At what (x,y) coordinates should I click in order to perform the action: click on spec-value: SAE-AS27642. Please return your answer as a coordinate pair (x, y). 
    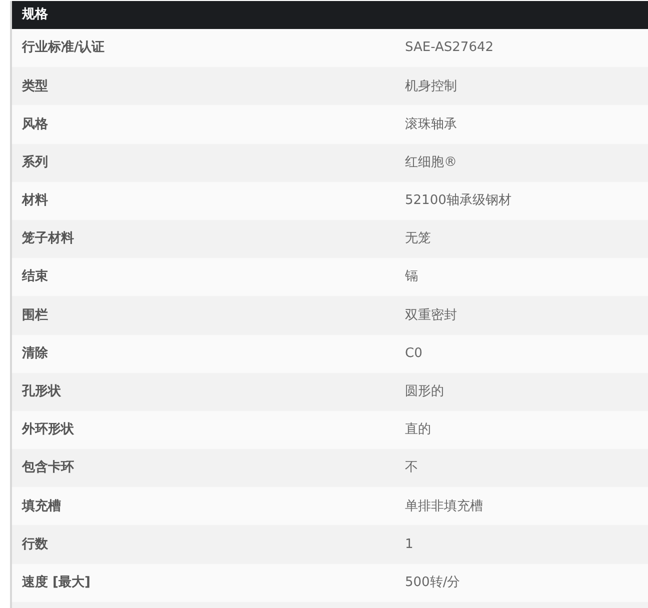
    Looking at the image, I should click on (449, 48).